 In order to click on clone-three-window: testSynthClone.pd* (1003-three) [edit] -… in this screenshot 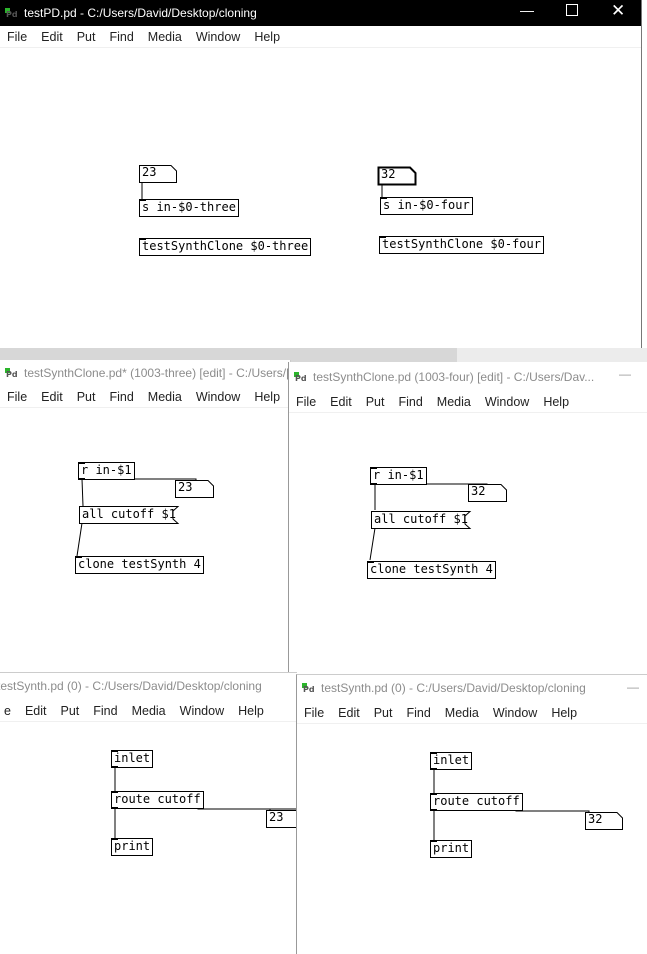, I will do `click(145, 517)`.